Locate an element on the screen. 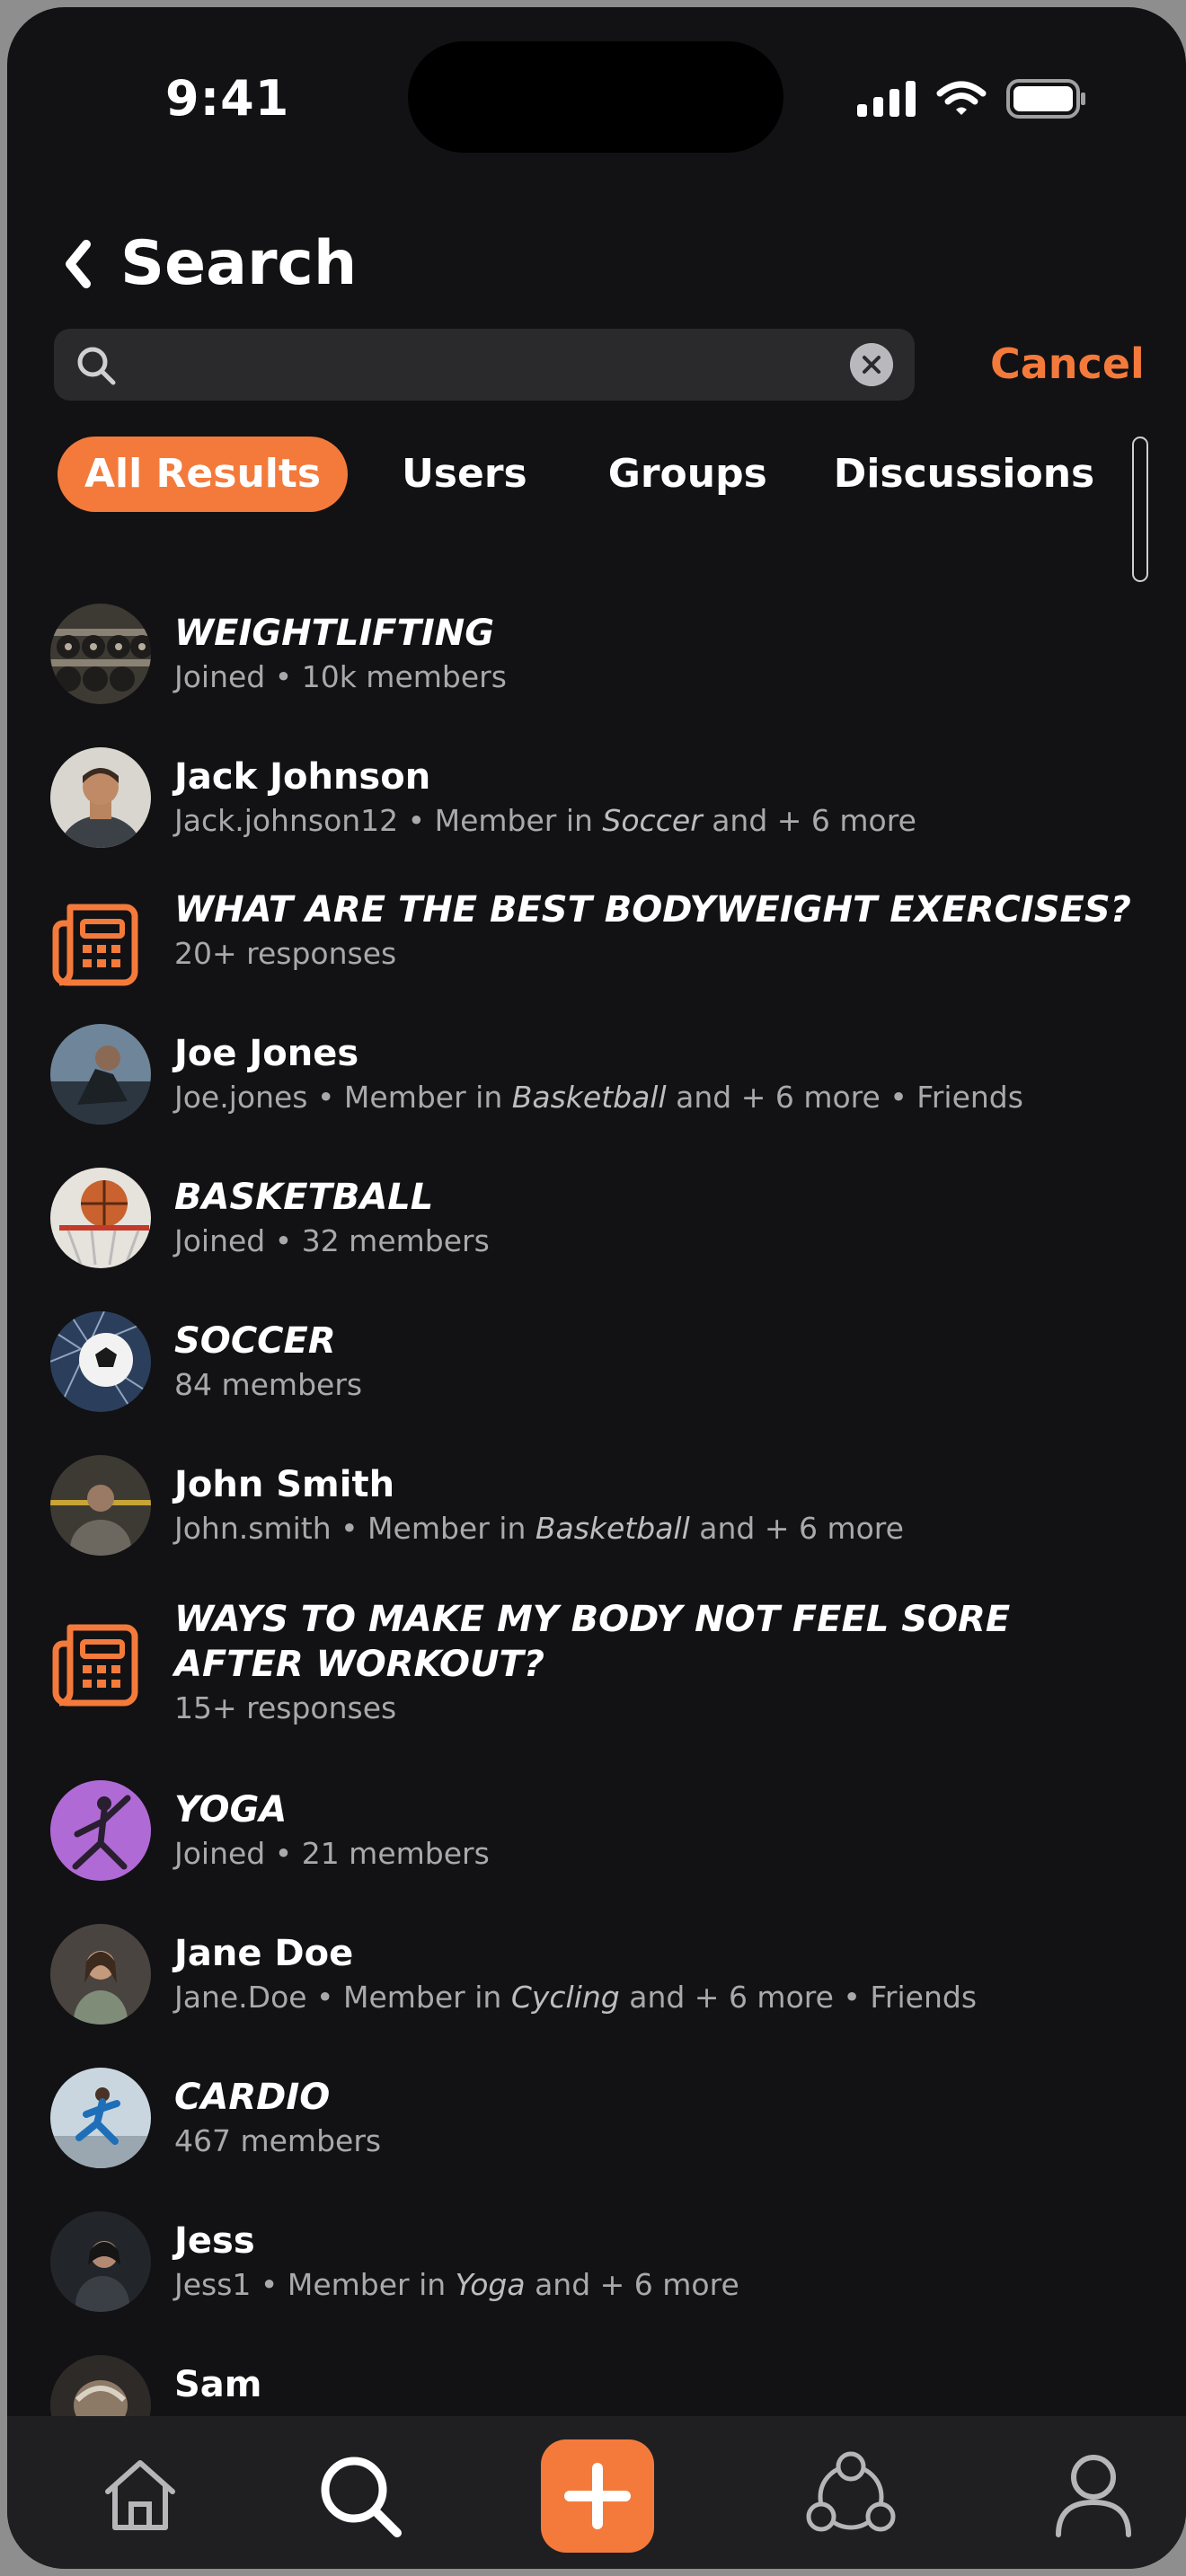 Image resolution: width=1186 pixels, height=2576 pixels. group-meta: 84 members is located at coordinates (268, 1384).